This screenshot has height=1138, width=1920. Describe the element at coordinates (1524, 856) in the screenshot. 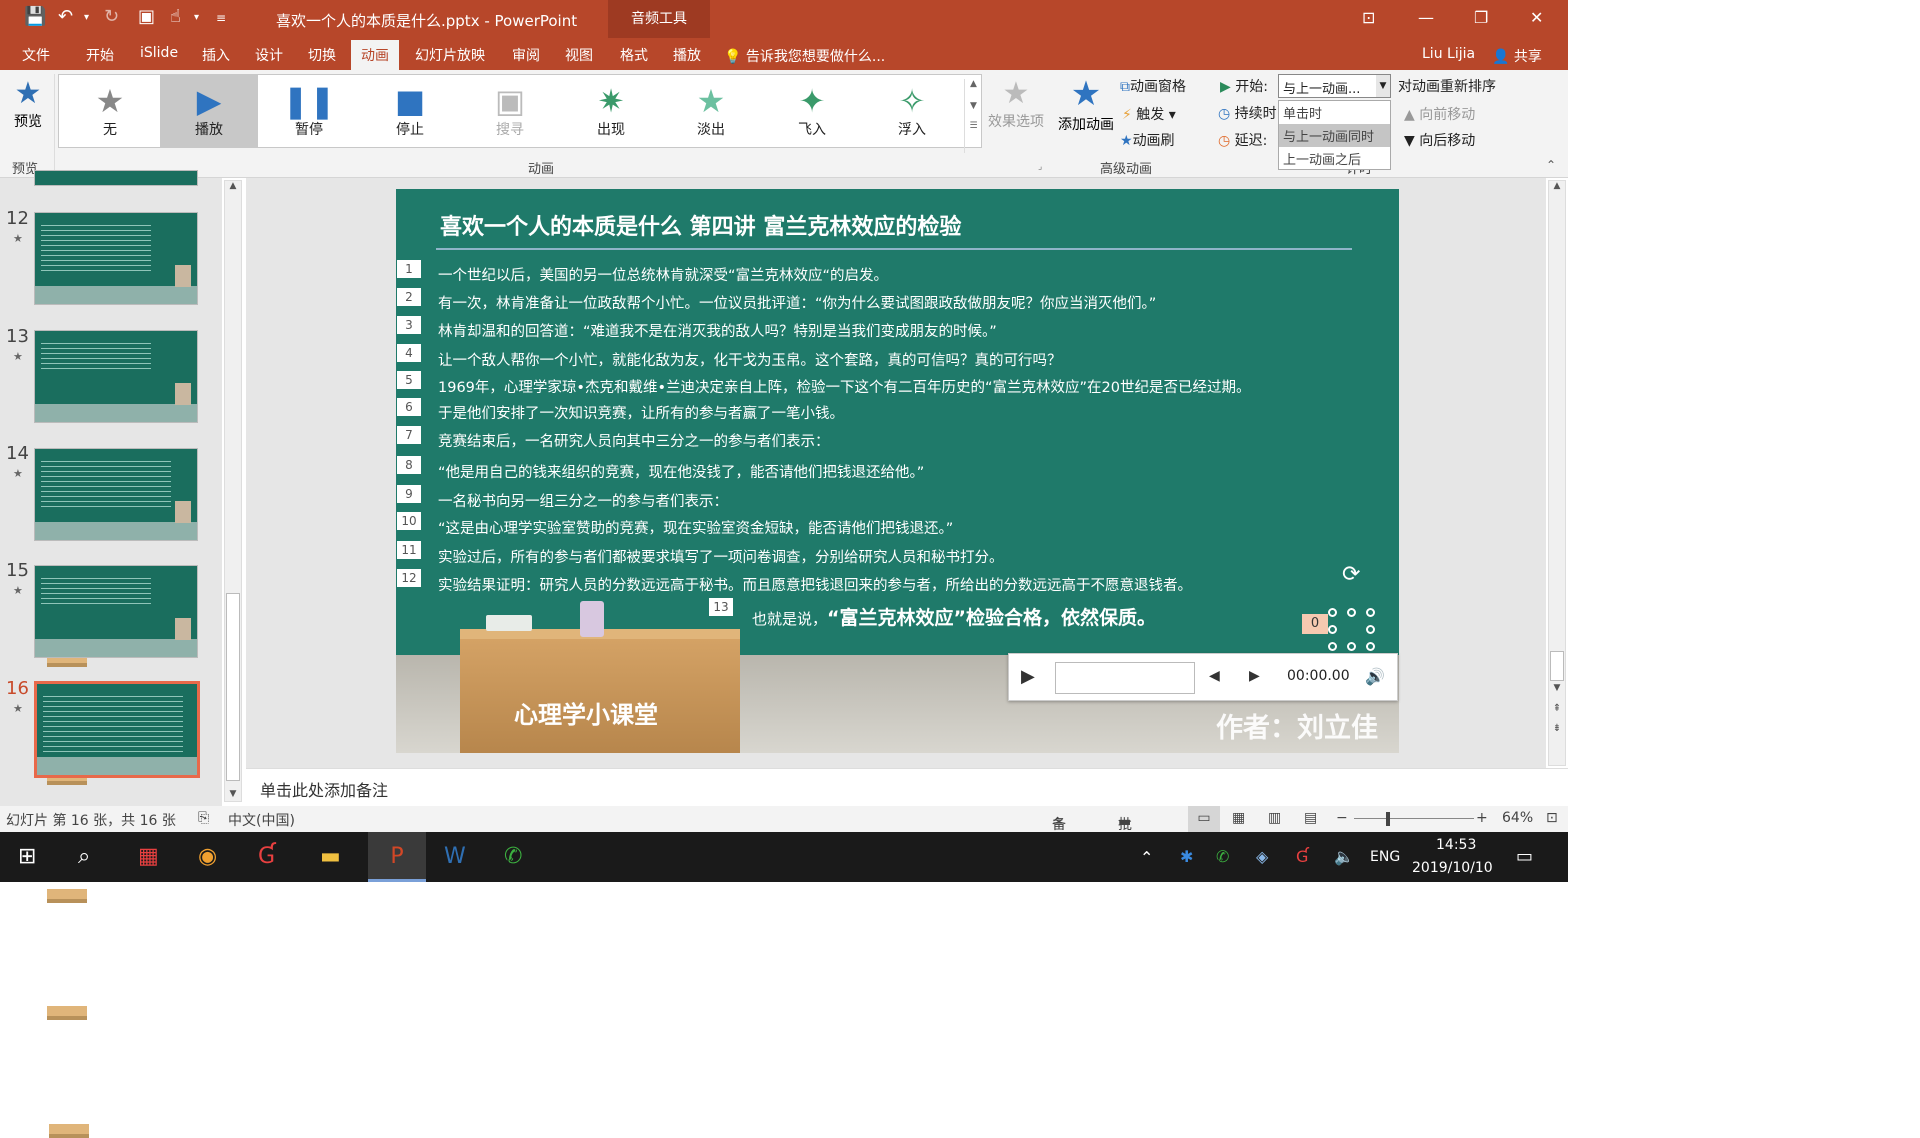

I see `notification-icon: ▭` at that location.